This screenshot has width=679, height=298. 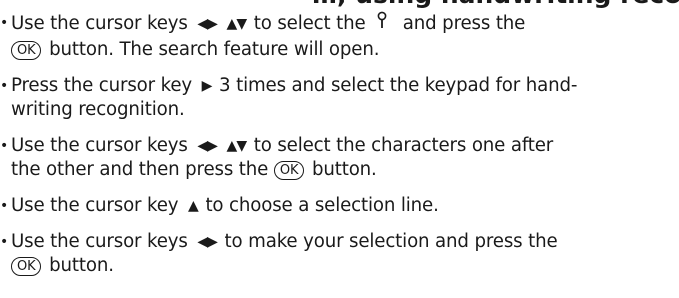 I want to click on search-icon, so click(x=382, y=24).